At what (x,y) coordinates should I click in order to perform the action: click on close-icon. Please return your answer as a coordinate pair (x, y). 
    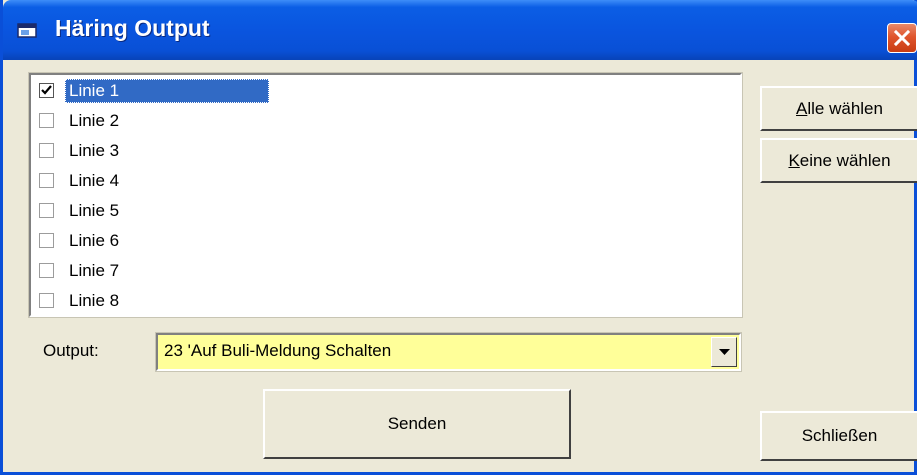
    Looking at the image, I should click on (902, 38).